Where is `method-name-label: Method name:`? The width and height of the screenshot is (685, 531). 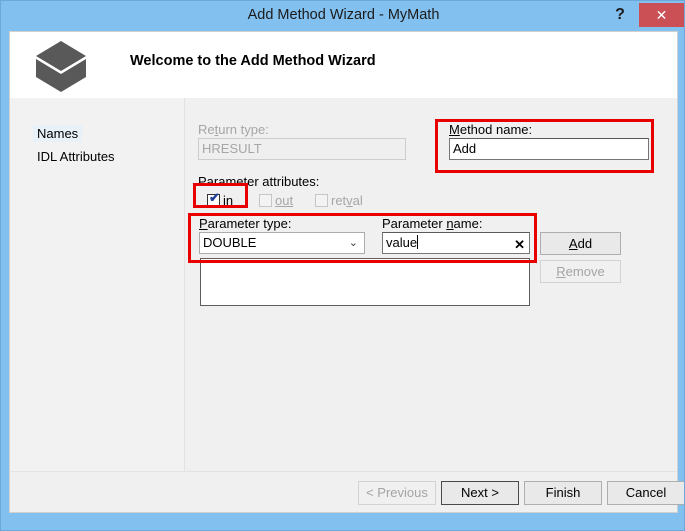 method-name-label: Method name: is located at coordinates (491, 129).